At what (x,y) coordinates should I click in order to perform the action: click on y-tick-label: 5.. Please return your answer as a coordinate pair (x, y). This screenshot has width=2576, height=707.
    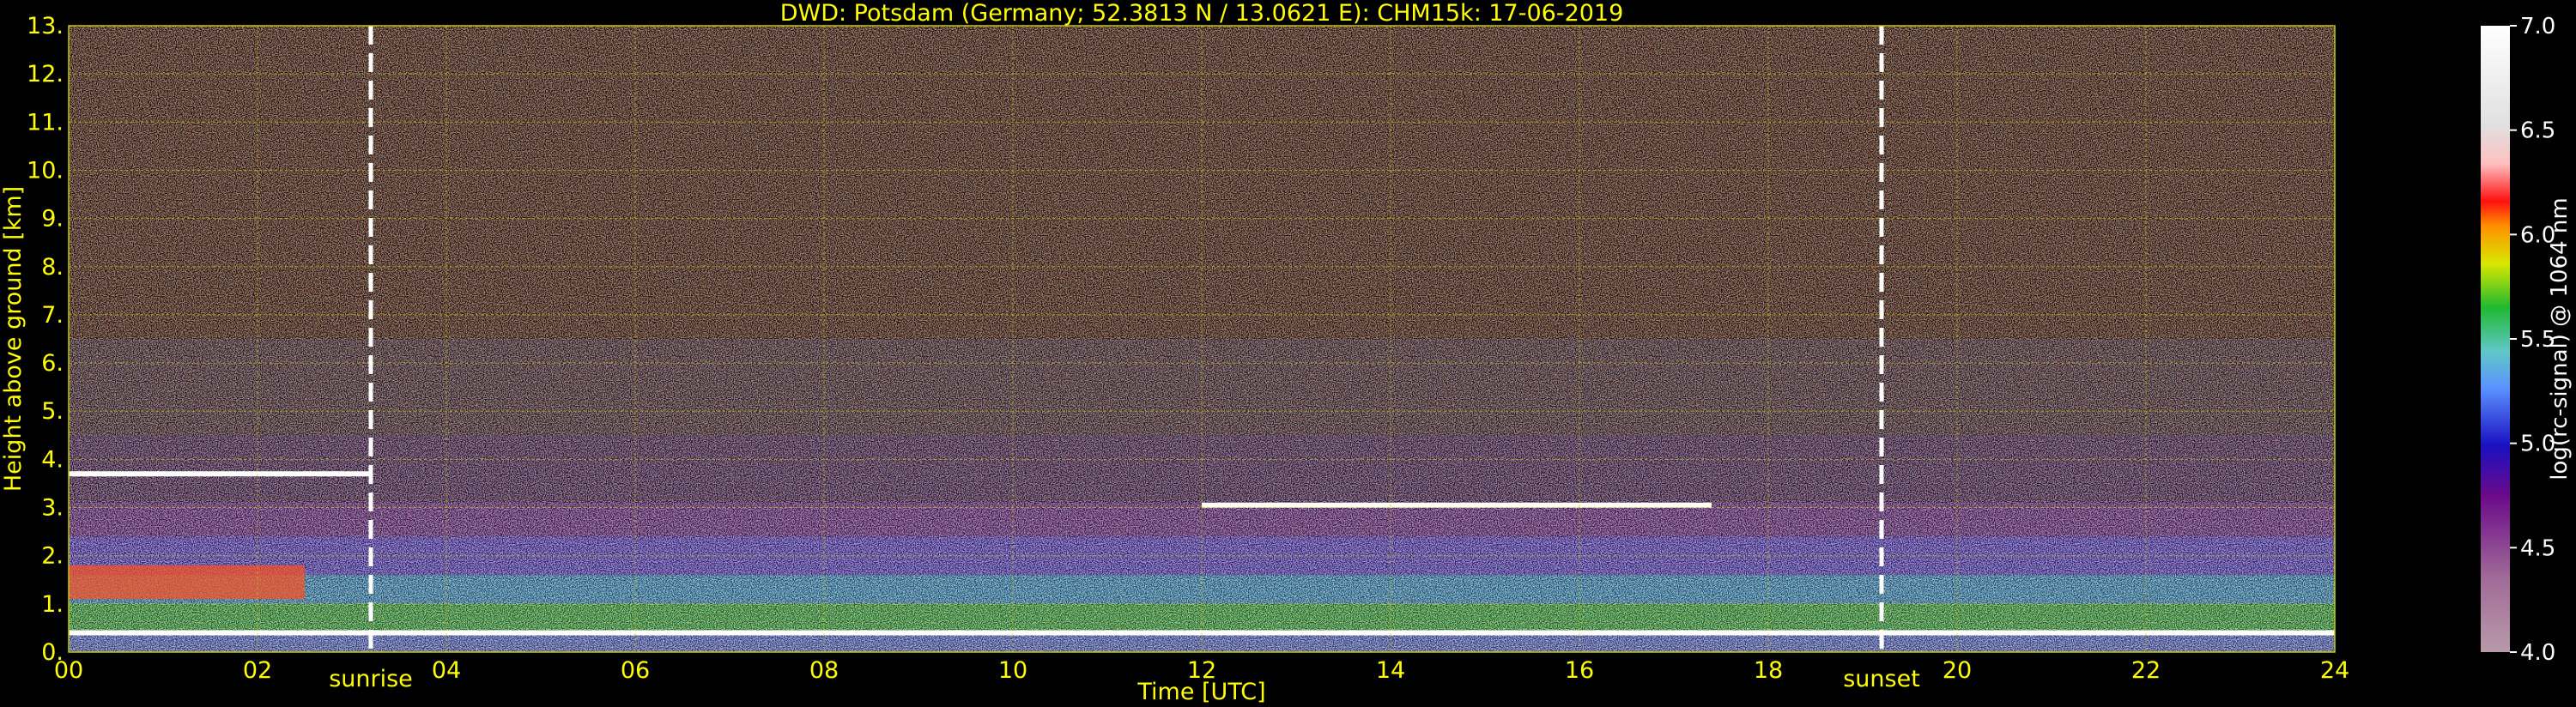
    Looking at the image, I should click on (52, 411).